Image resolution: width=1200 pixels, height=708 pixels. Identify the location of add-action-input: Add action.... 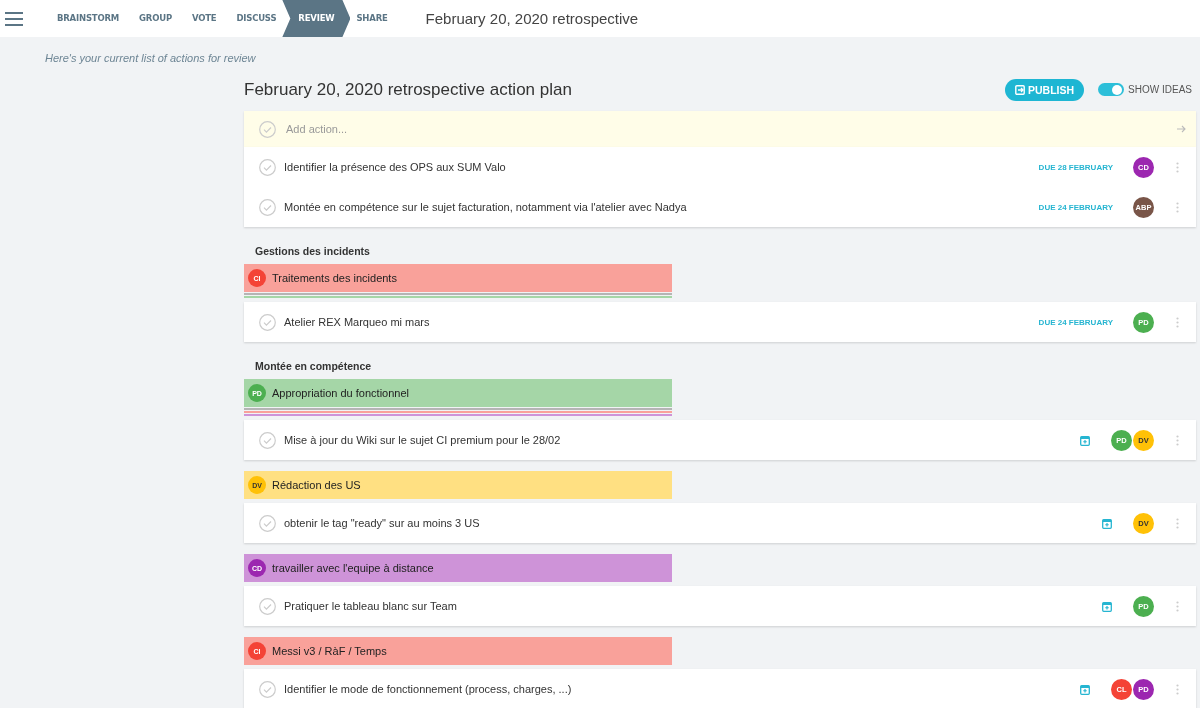
(726, 129).